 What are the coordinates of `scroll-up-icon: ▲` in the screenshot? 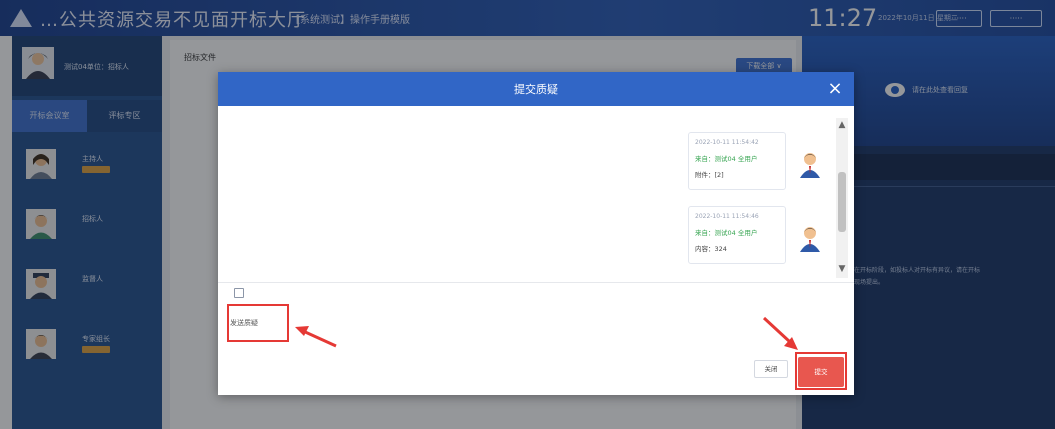 It's located at (842, 125).